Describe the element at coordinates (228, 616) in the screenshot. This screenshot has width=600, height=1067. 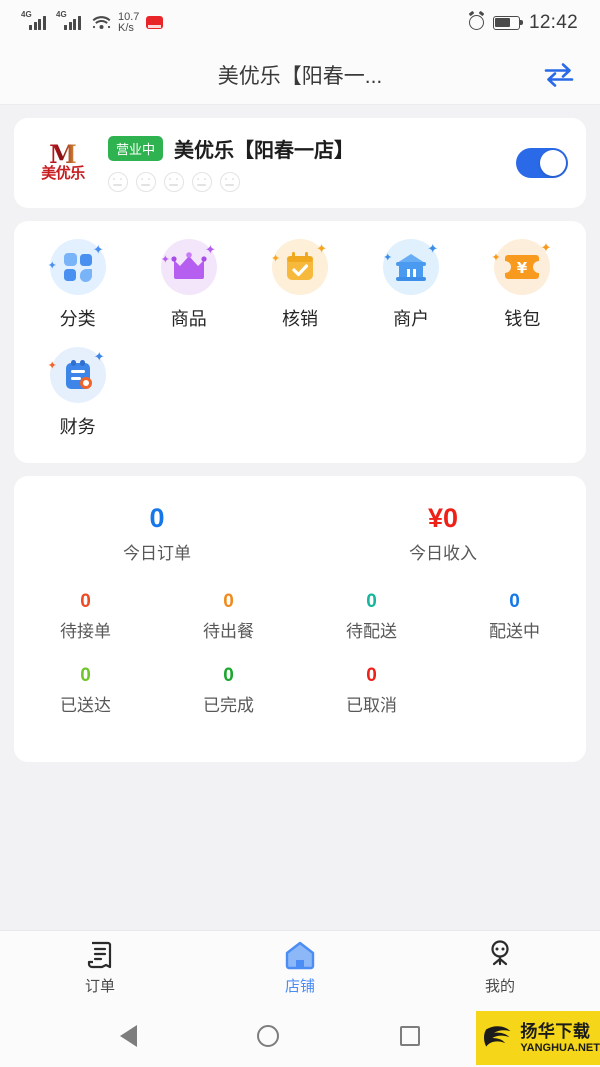
I see `stat-pending-meal: 0 待出餐` at that location.